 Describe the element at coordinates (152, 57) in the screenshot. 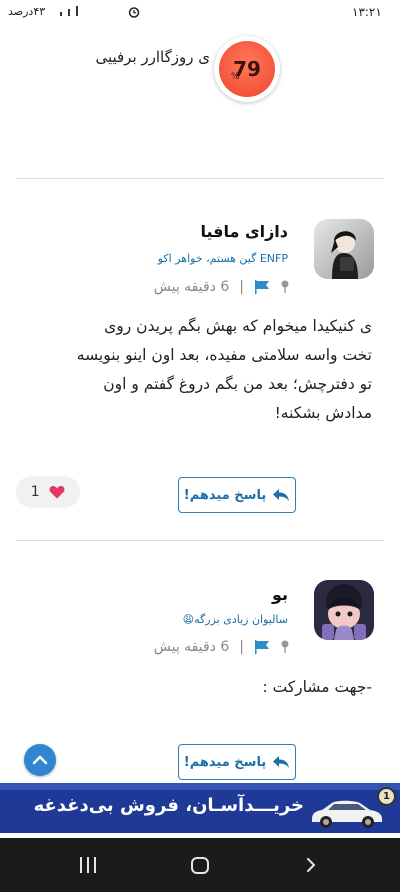

I see `item-title: ی روزگاارر برفییی` at that location.